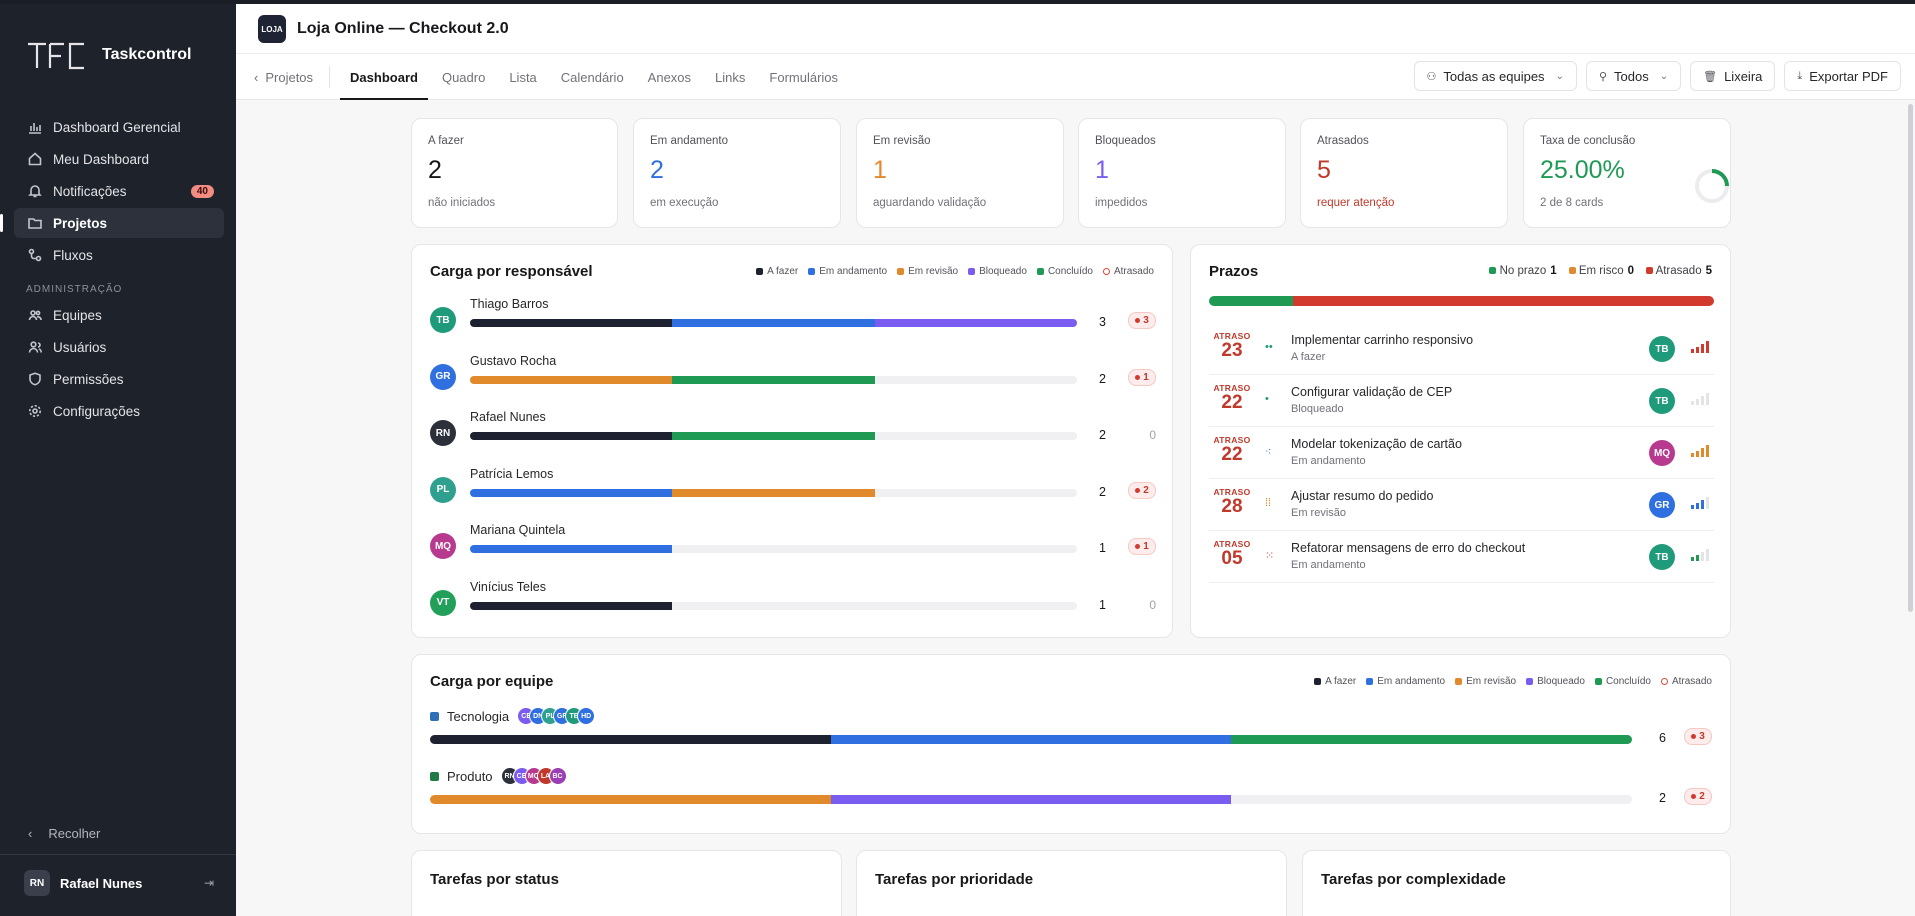 The image size is (1915, 916). I want to click on chevron-down-icon: ⌄, so click(1559, 76).